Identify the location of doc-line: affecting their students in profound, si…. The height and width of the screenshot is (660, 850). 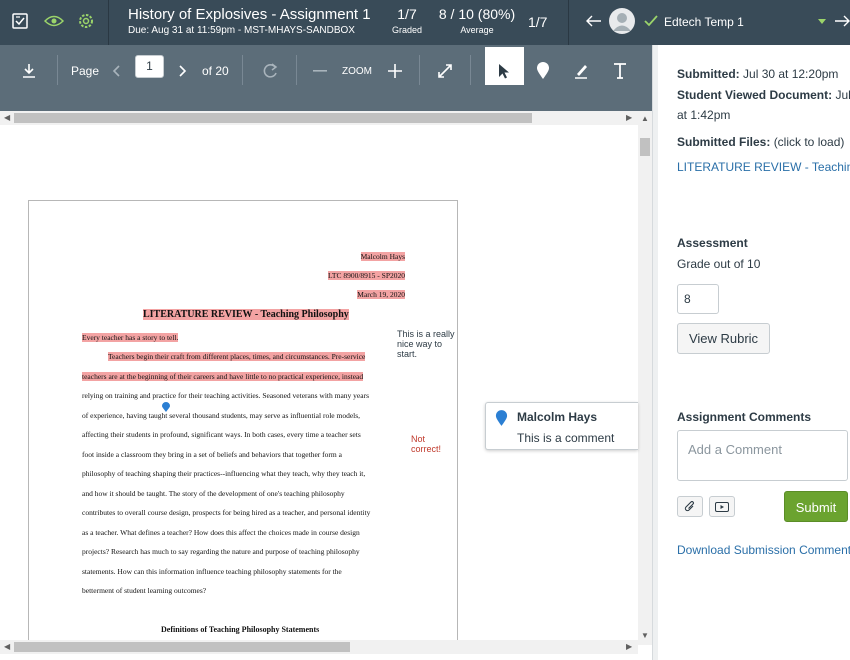
(221, 434).